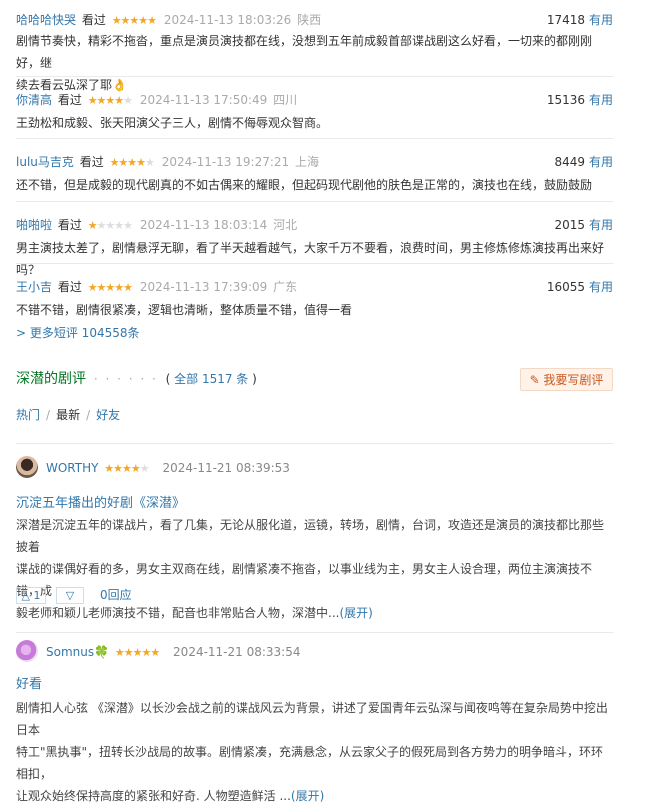 The height and width of the screenshot is (807, 660). What do you see at coordinates (34, 100) in the screenshot?
I see `comment-user-link: 你清高` at bounding box center [34, 100].